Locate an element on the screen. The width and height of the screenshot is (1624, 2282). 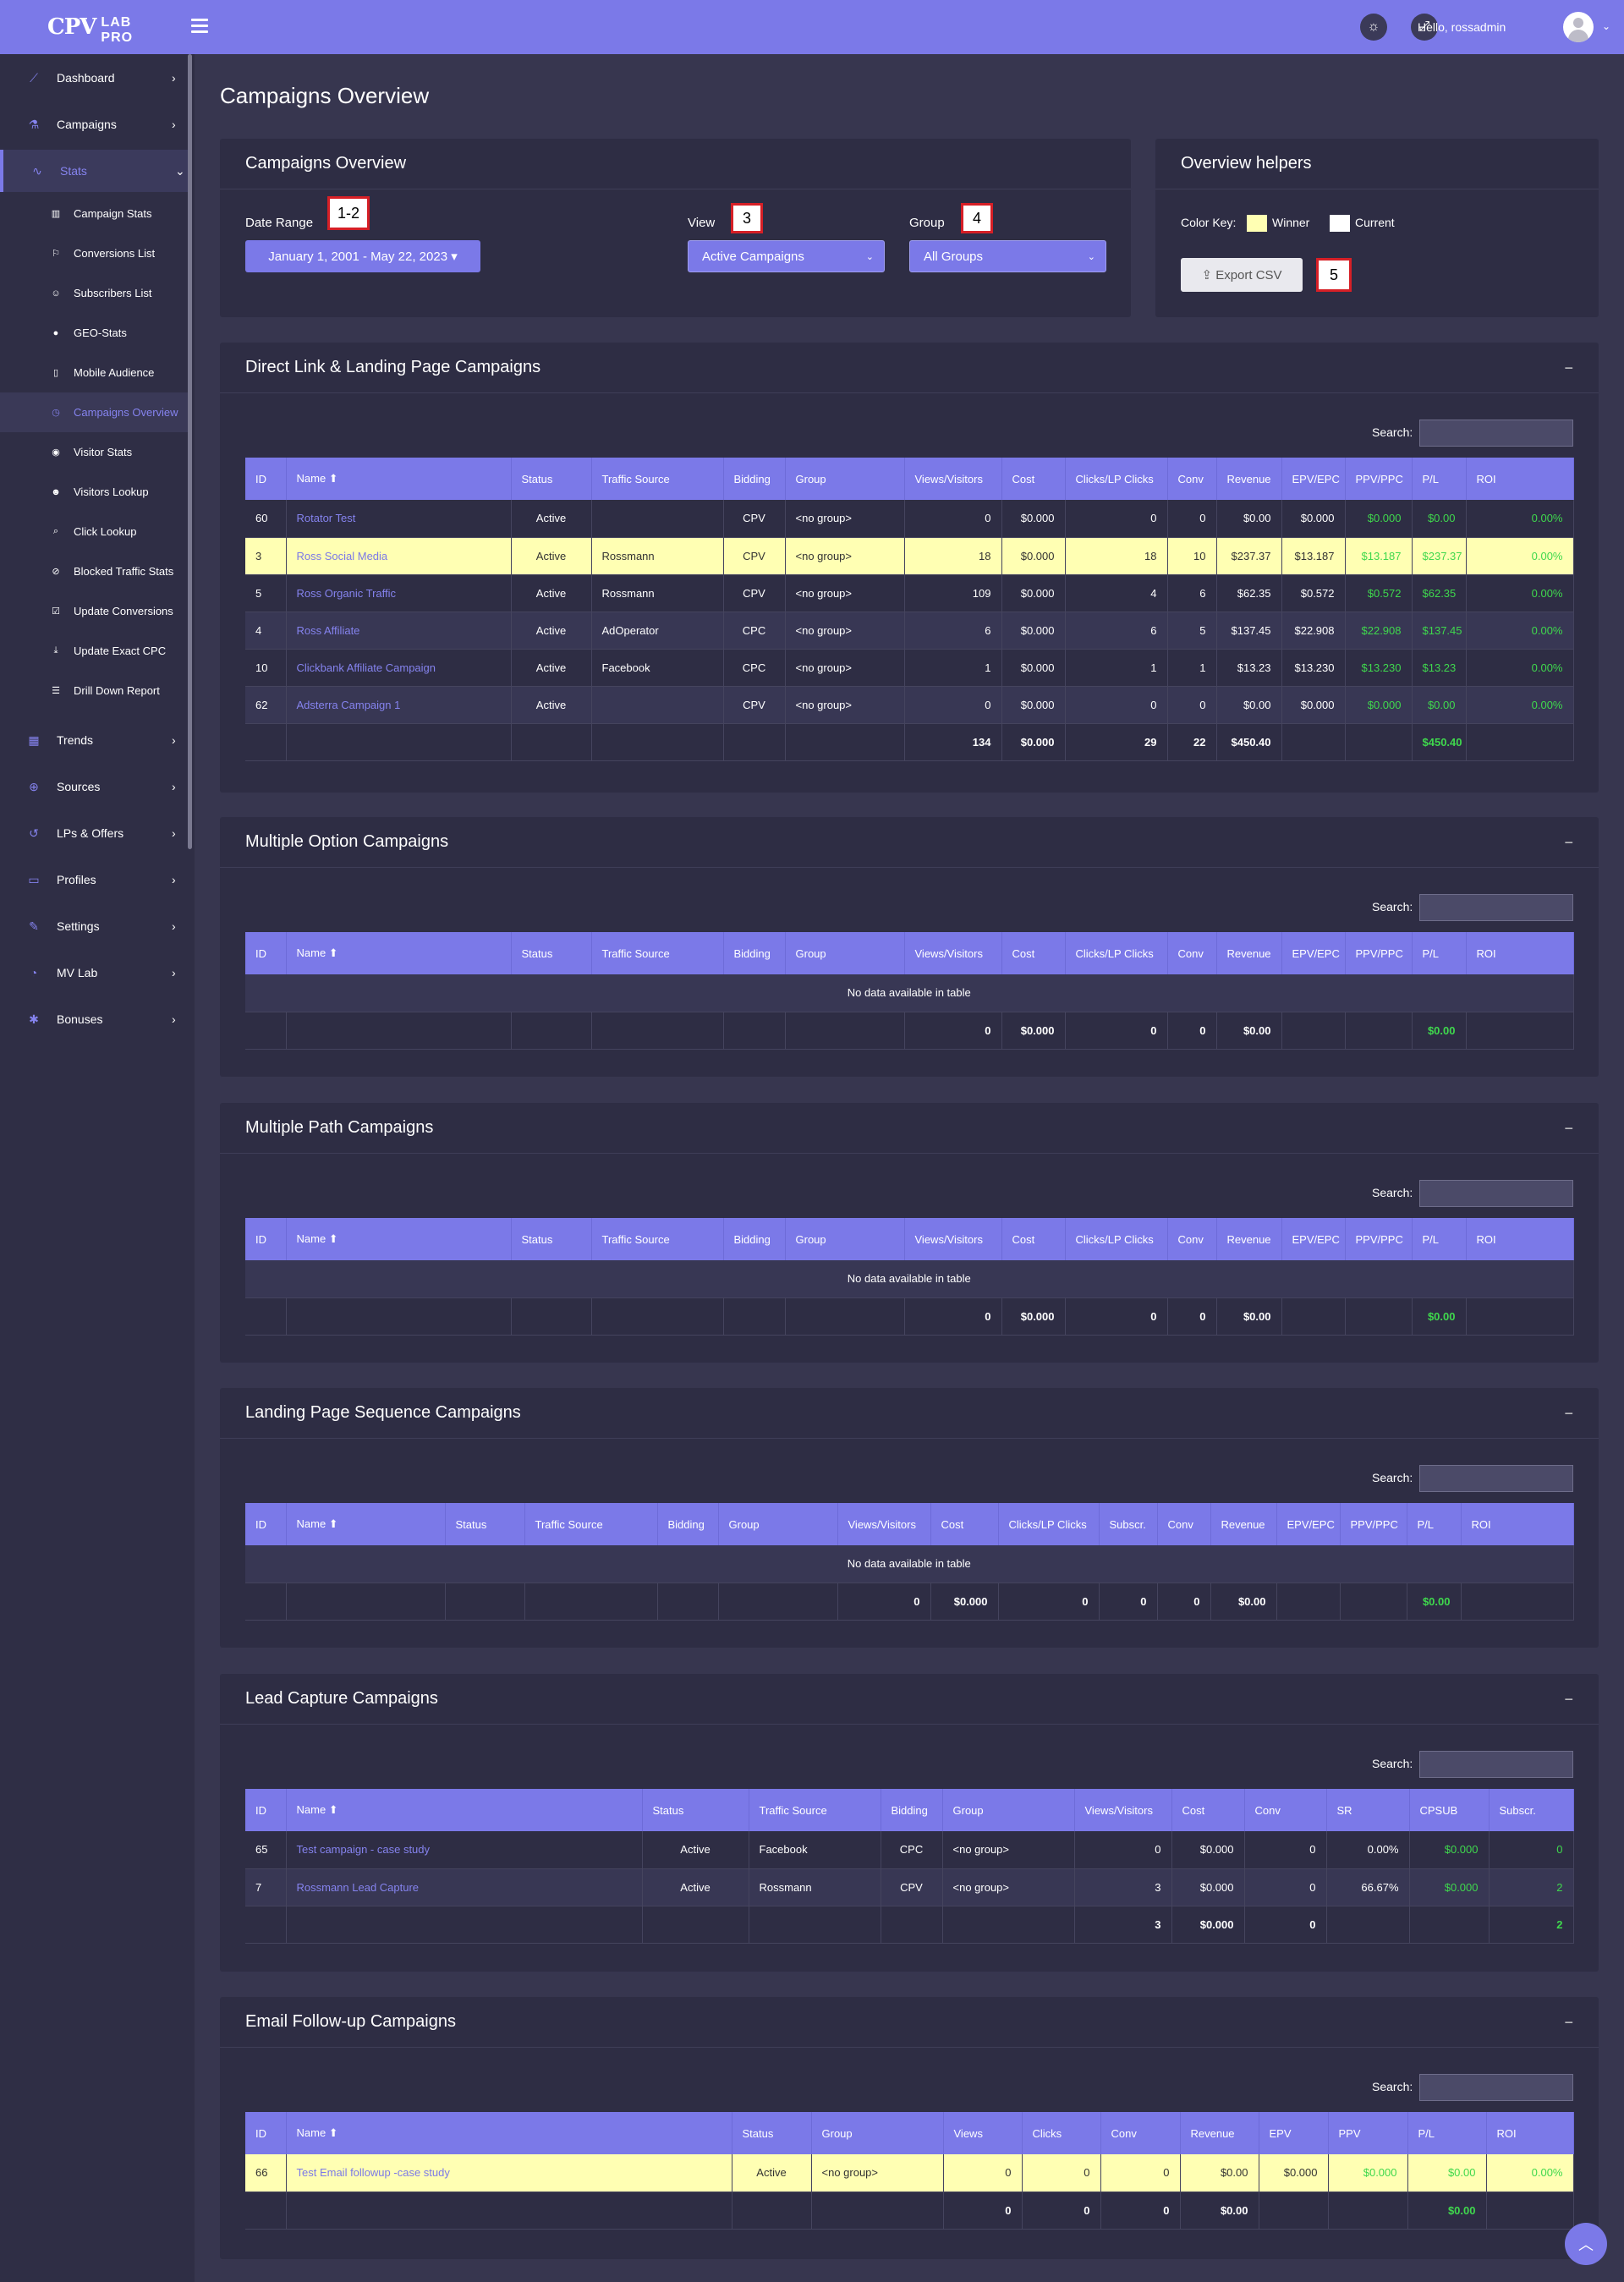
sidebar-item-trends: ▦ Trends › is located at coordinates (94, 740).